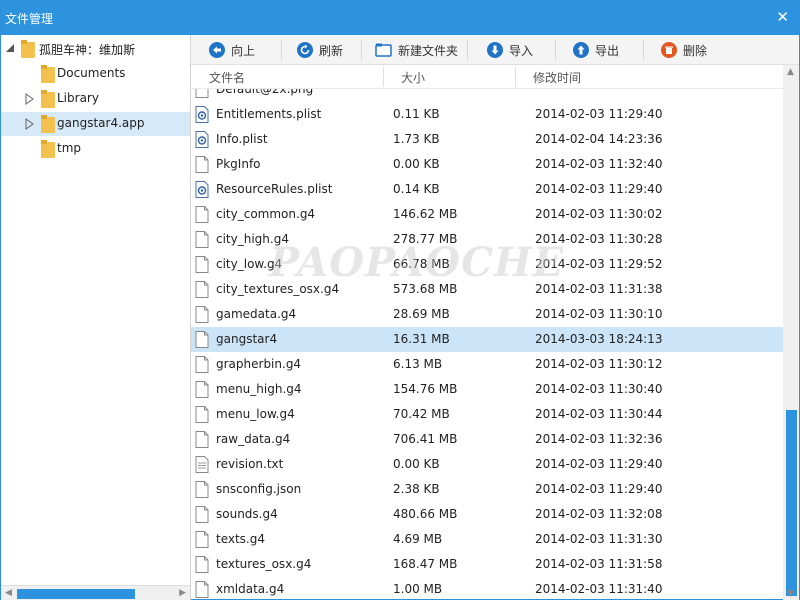 The height and width of the screenshot is (600, 800). Describe the element at coordinates (421, 339) in the screenshot. I see `file-size: 16.31 MB` at that location.